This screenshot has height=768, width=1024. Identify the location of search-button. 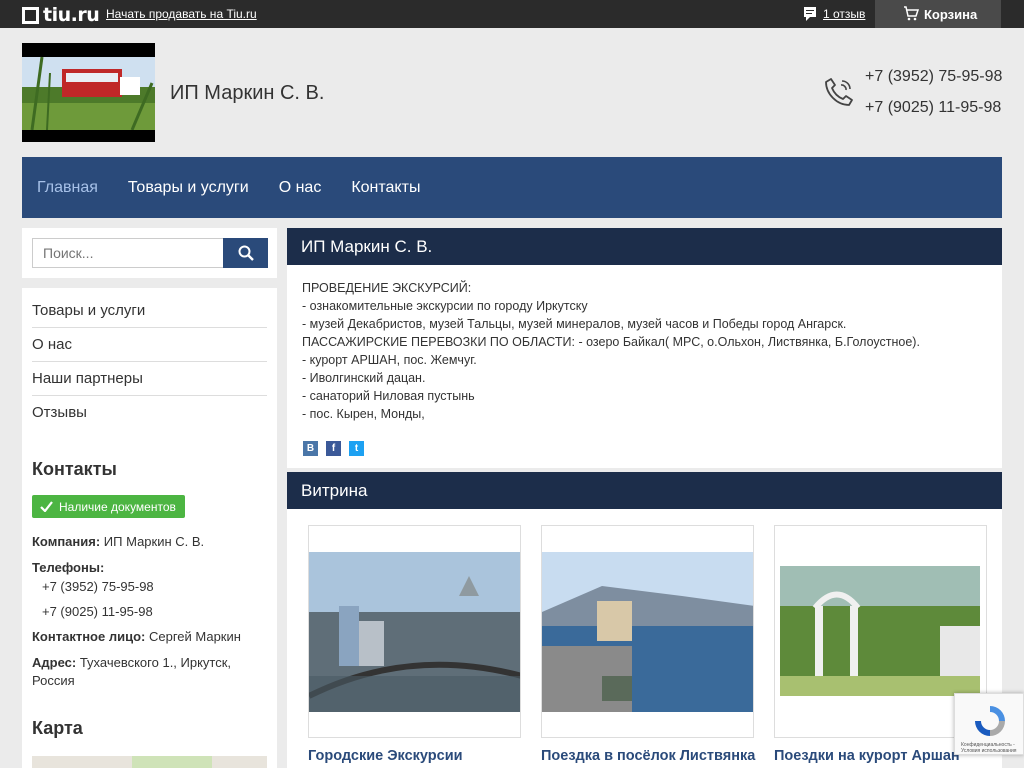
(245, 253).